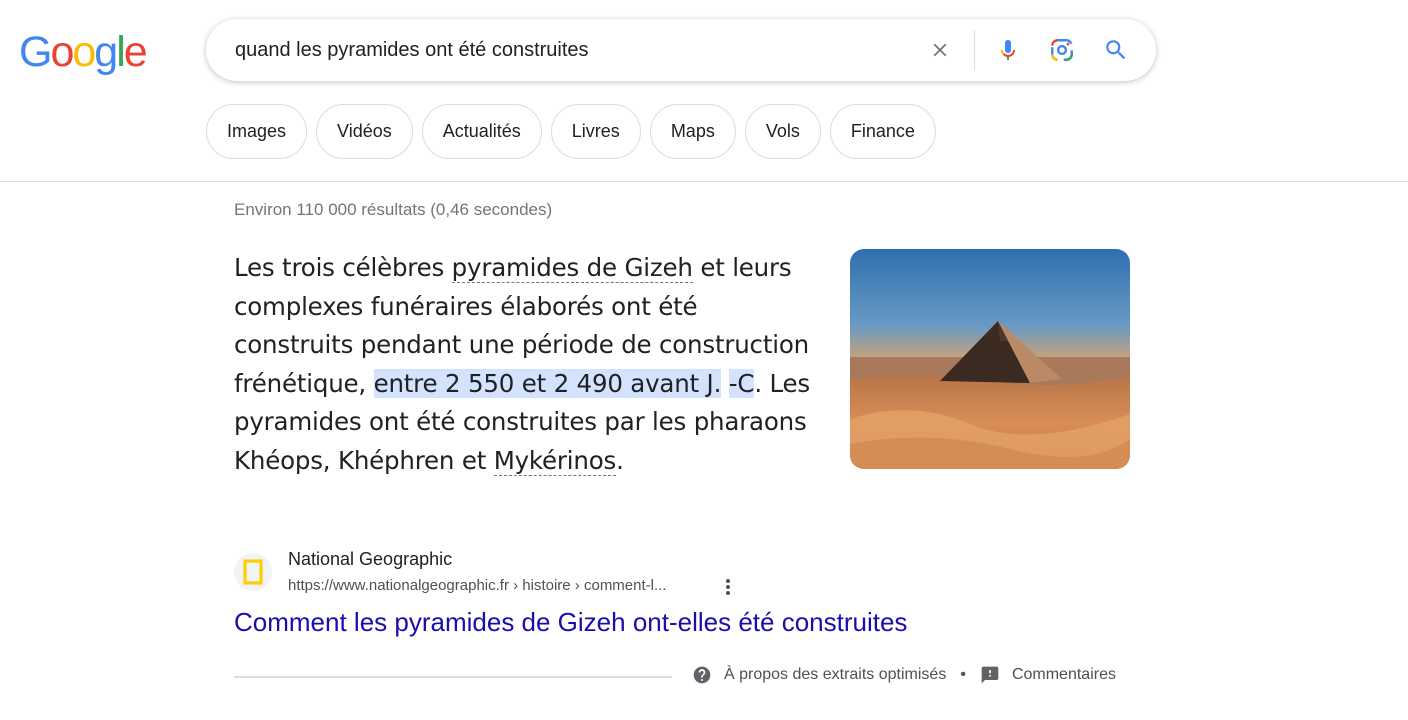 This screenshot has height=720, width=1408. Describe the element at coordinates (681, 50) in the screenshot. I see `search-box: quand les pyramides ont été construites` at that location.